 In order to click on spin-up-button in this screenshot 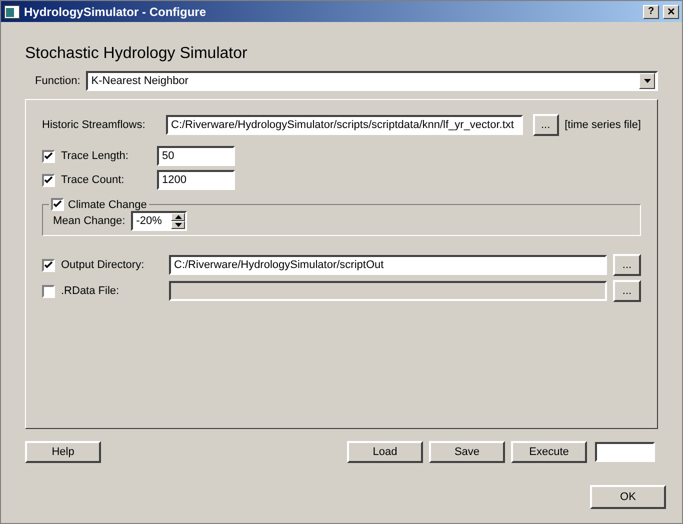, I will do `click(178, 217)`.